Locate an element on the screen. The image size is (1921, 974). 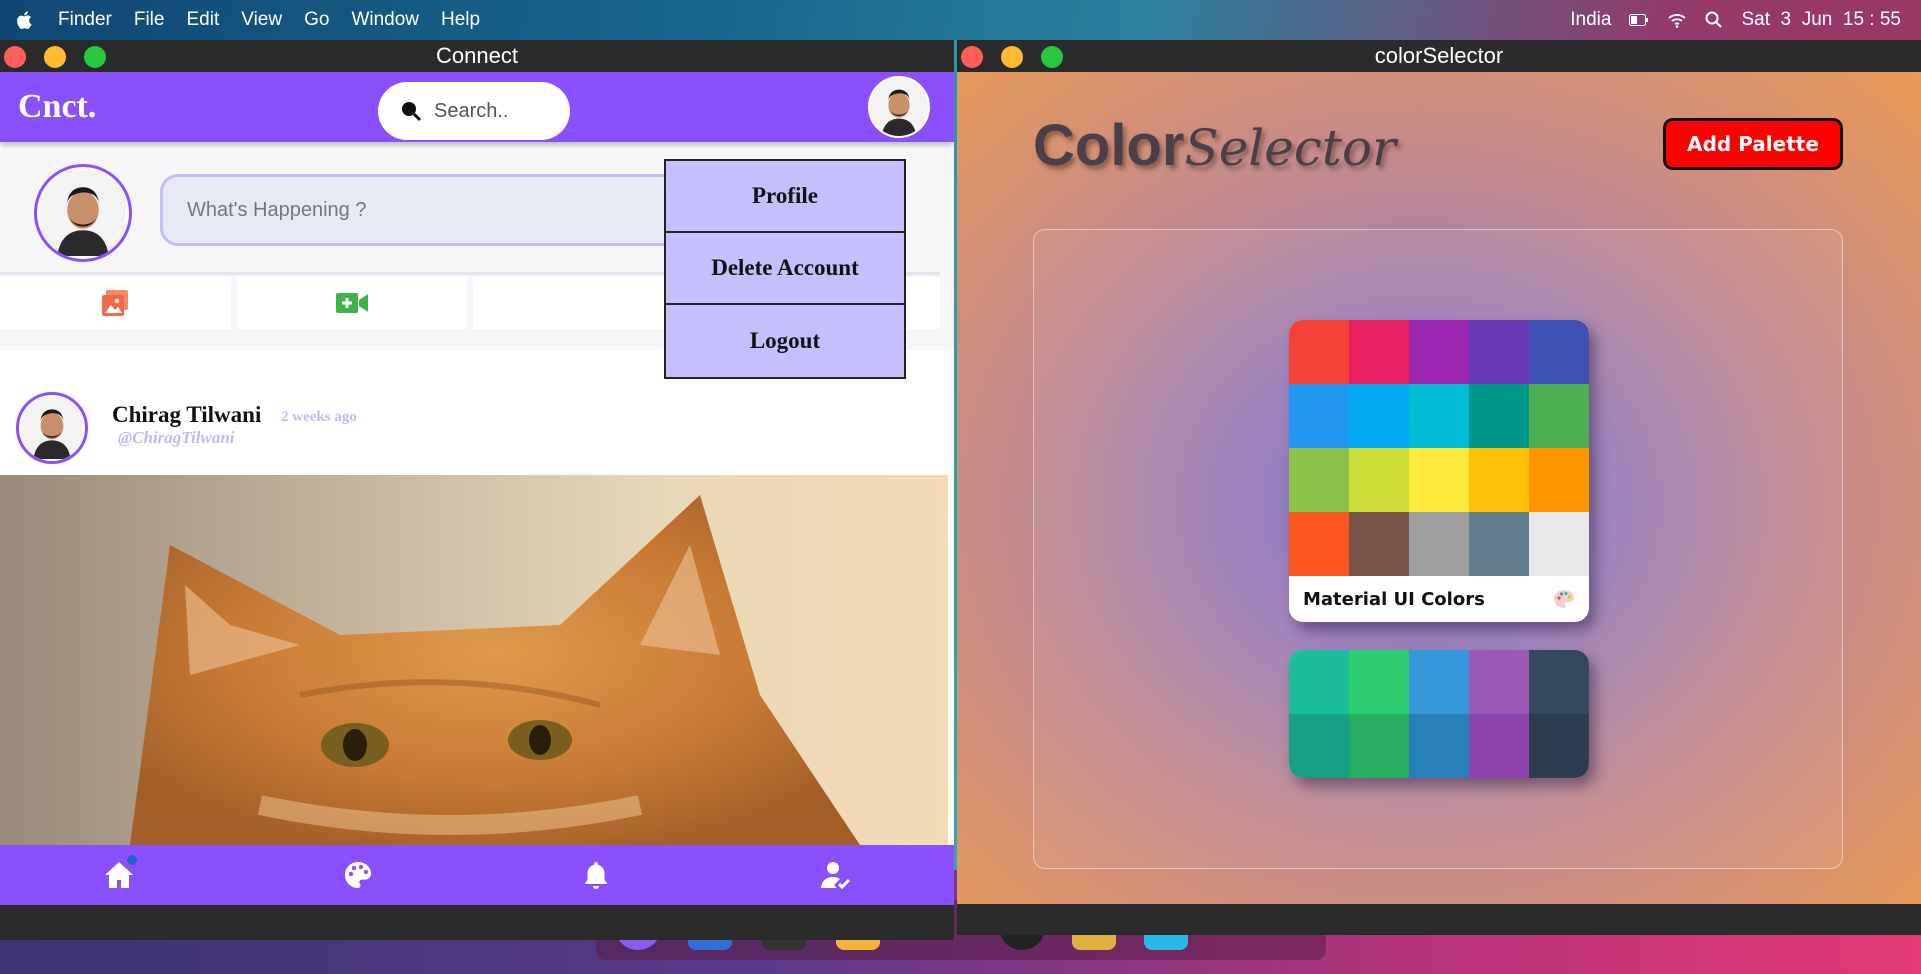
search-box is located at coordinates (474, 111).